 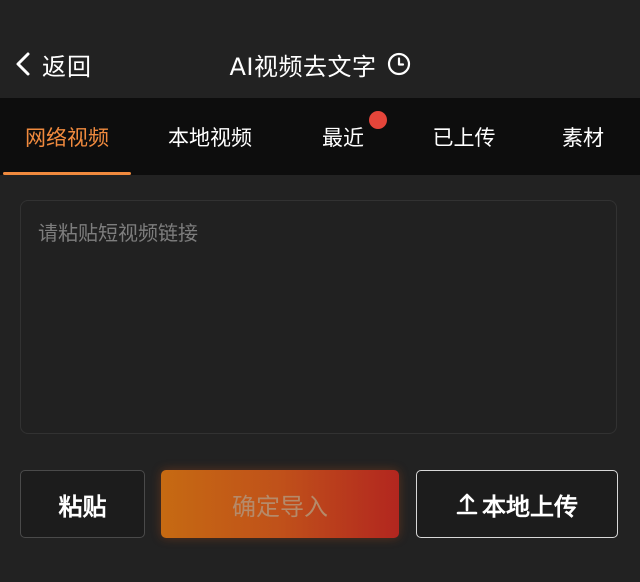 I want to click on chevron-left-icon, so click(x=23, y=64).